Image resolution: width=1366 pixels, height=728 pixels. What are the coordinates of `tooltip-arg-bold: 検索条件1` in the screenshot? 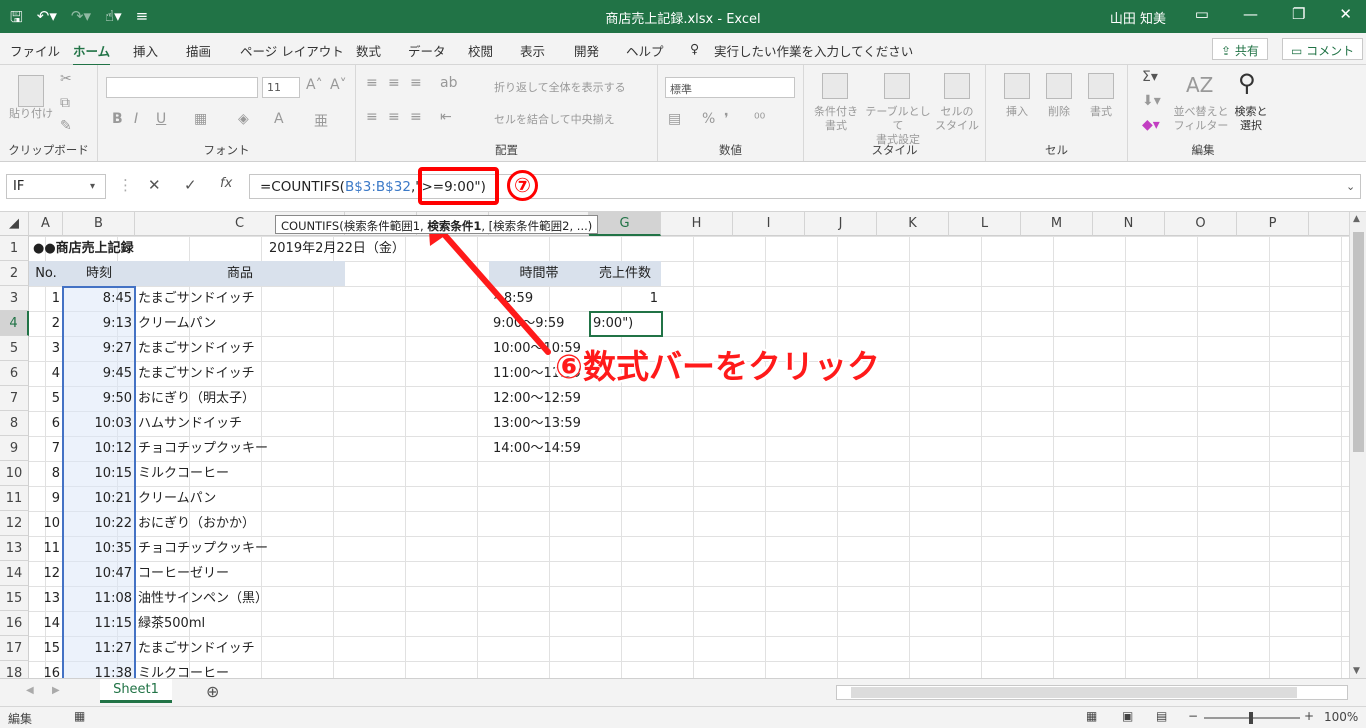 It's located at (454, 226).